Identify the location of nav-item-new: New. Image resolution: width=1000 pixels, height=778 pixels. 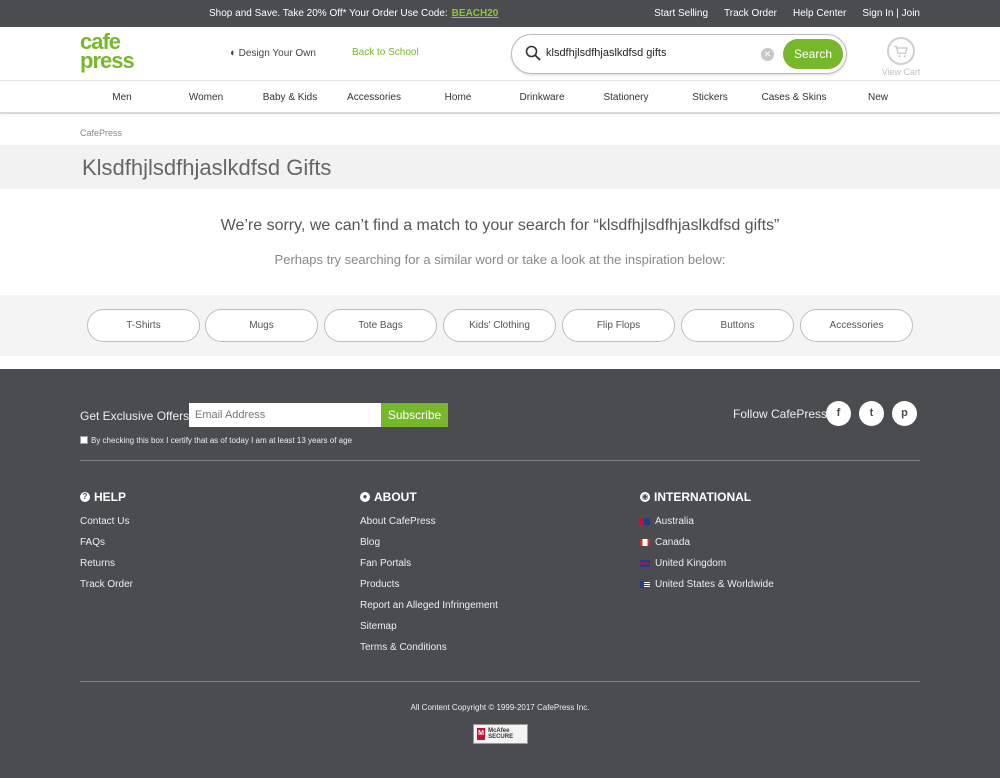
(878, 97).